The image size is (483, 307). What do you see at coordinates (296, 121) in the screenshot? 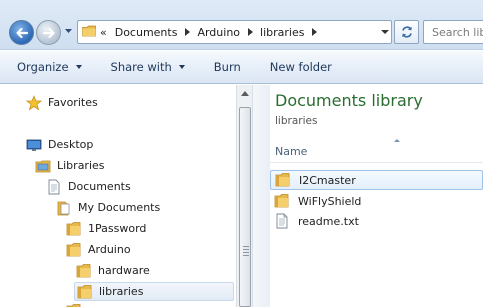
I see `library-location: libraries` at bounding box center [296, 121].